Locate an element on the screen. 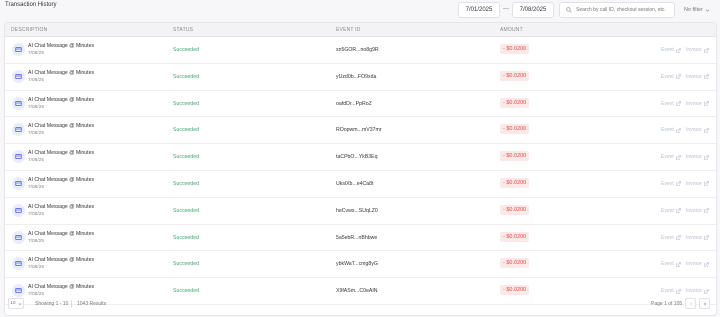 The image size is (720, 317). page-indicator: Page 1 of 105 is located at coordinates (667, 304).